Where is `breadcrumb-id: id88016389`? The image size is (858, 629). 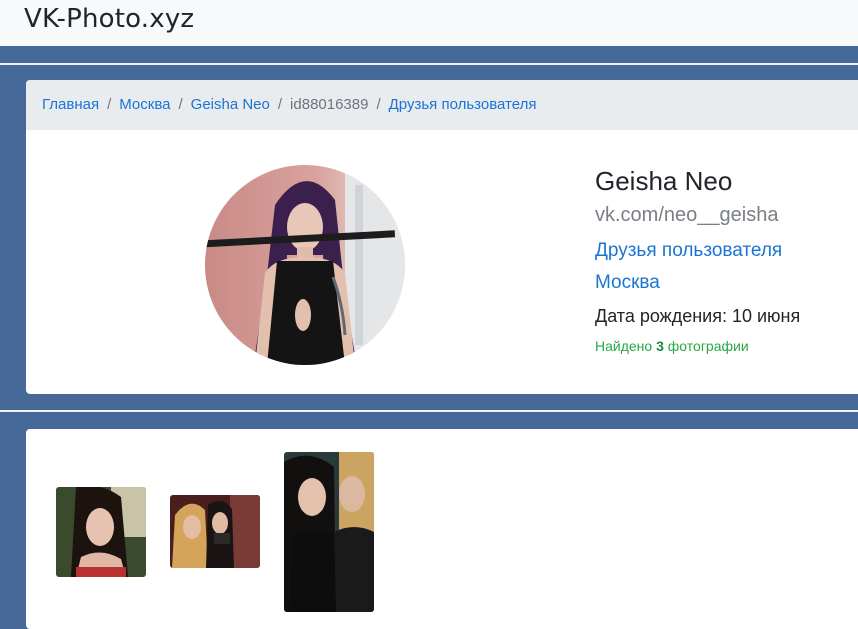
breadcrumb-id: id88016389 is located at coordinates (329, 104).